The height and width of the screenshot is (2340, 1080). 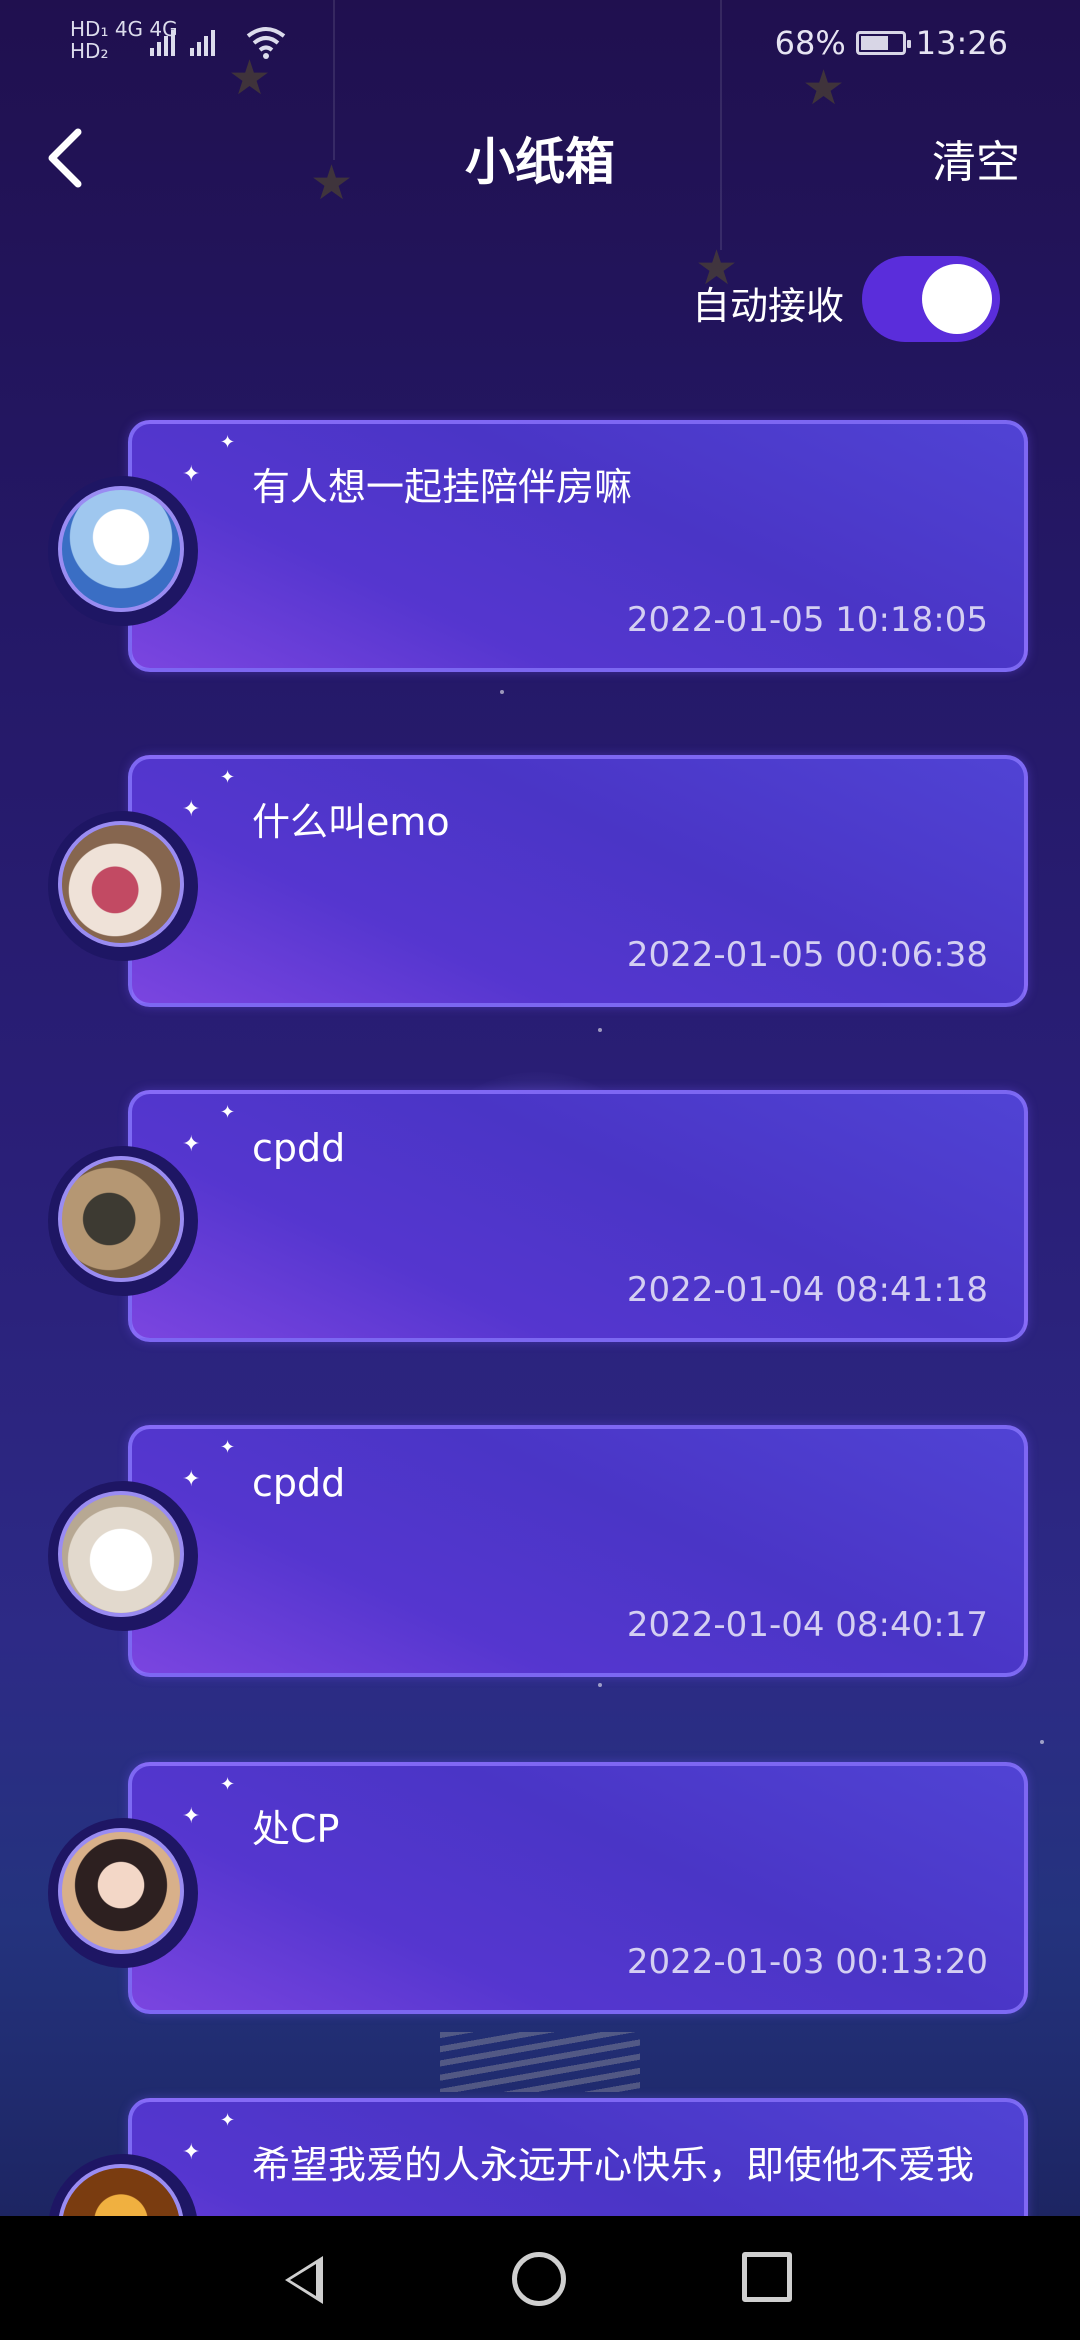 What do you see at coordinates (874, 43) in the screenshot?
I see `battery-fill` at bounding box center [874, 43].